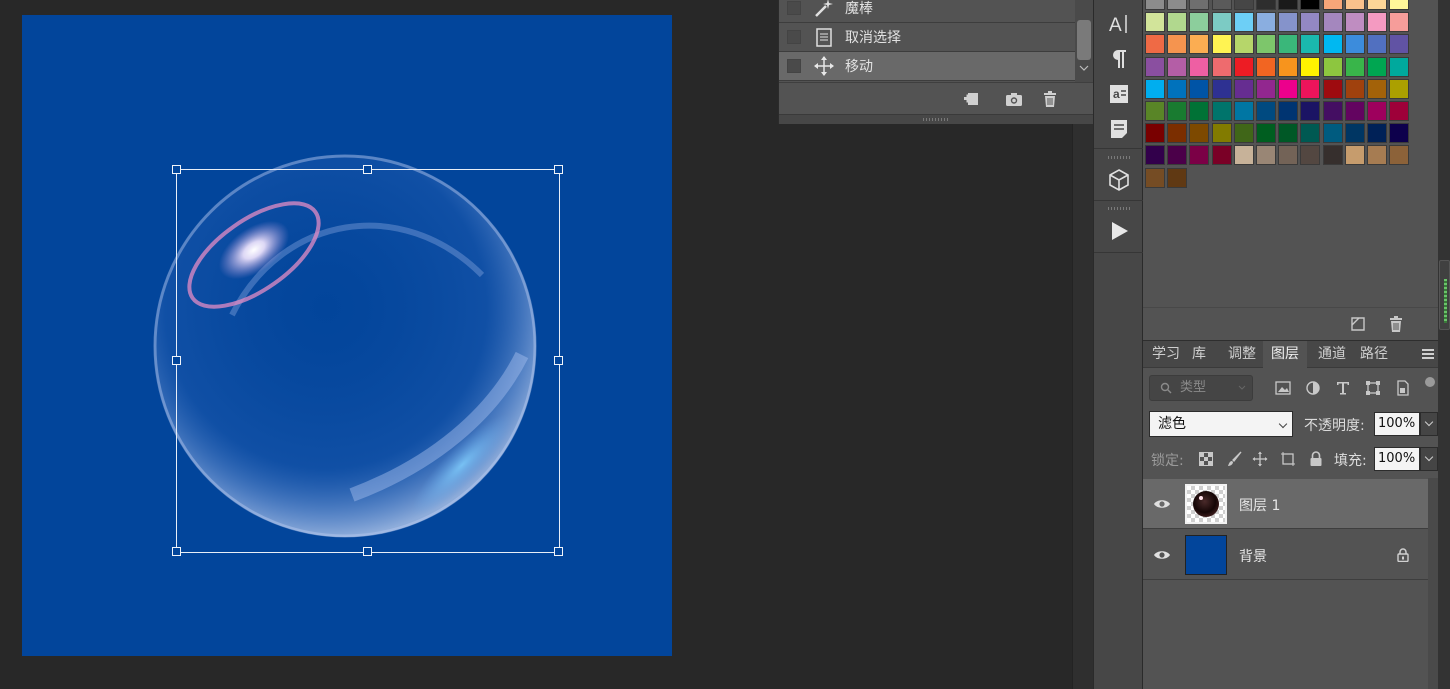 The image size is (1450, 689). Describe the element at coordinates (1221, 424) in the screenshot. I see `blend-mode-select: 滤色` at that location.